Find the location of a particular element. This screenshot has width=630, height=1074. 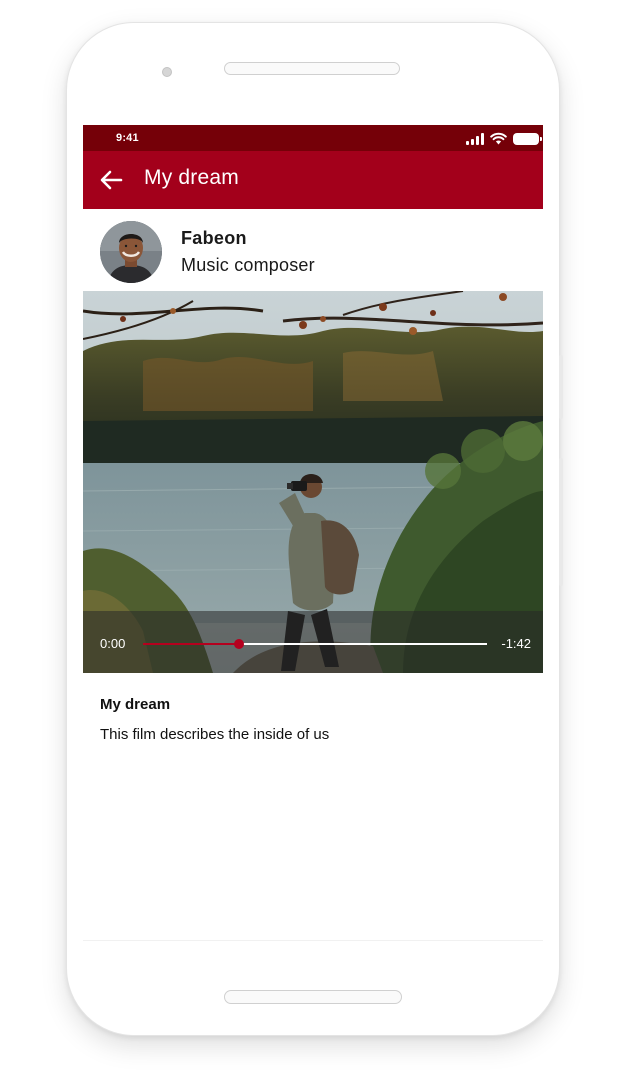

back-arrow-icon is located at coordinates (111, 180).